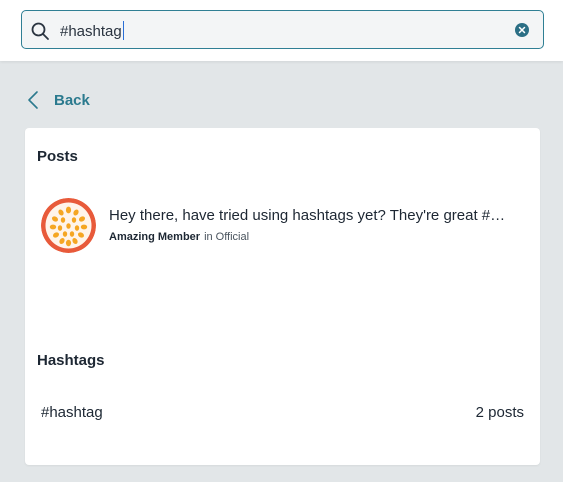  I want to click on chevron-left-icon, so click(33, 100).